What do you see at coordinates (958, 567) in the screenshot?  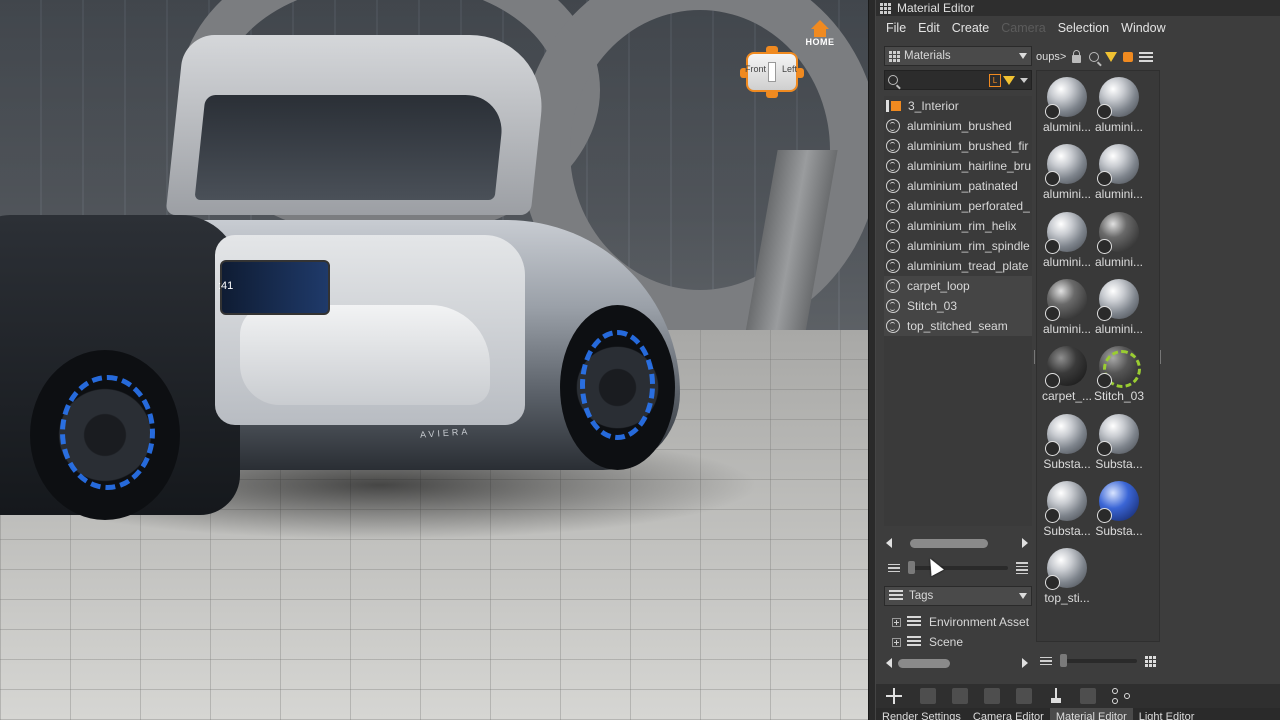 I see `tree-zoom-slider` at bounding box center [958, 567].